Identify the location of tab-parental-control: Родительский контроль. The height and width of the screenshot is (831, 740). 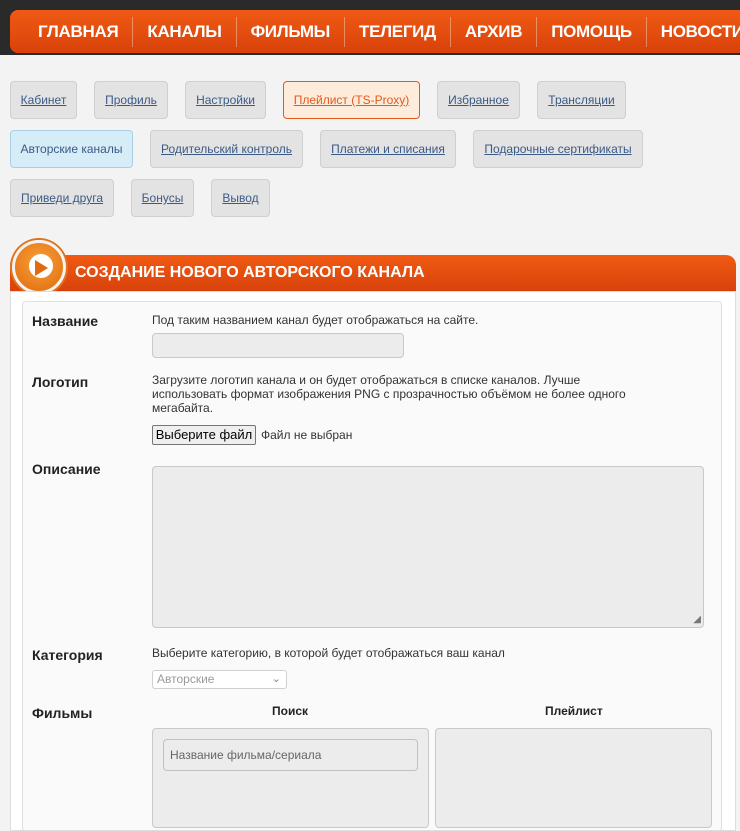
(226, 149).